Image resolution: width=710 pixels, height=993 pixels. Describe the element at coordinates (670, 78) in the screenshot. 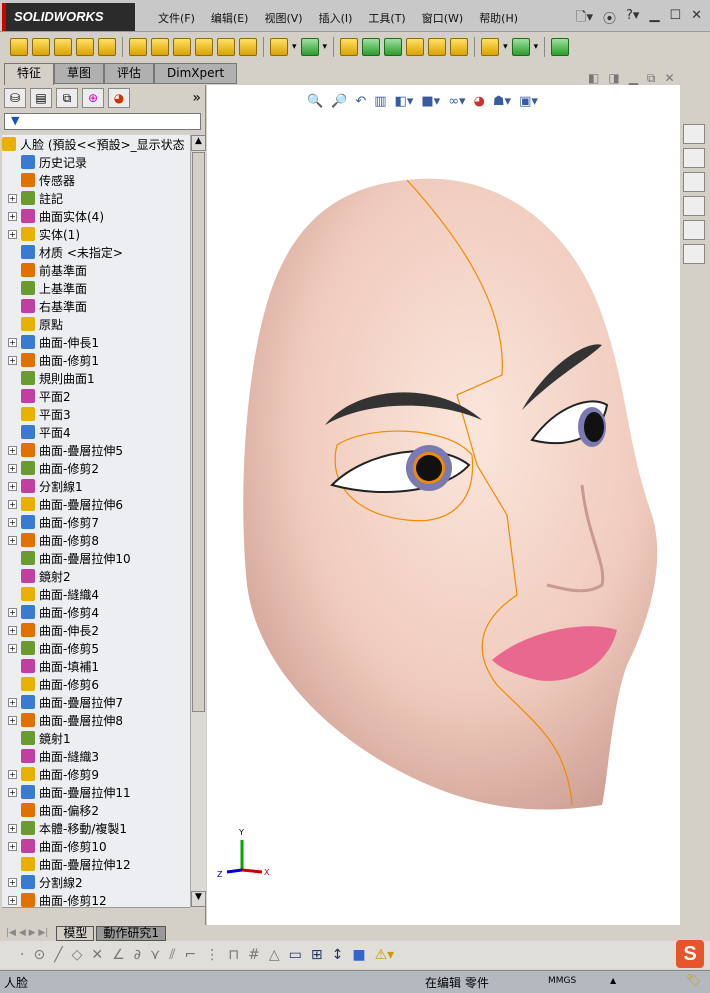

I see `close-doc-button: ✕` at that location.